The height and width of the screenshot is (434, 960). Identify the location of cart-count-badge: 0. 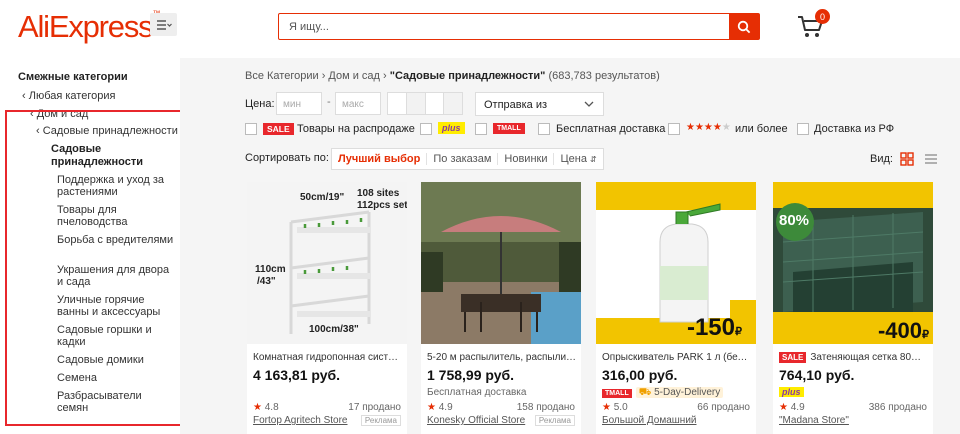
(822, 16).